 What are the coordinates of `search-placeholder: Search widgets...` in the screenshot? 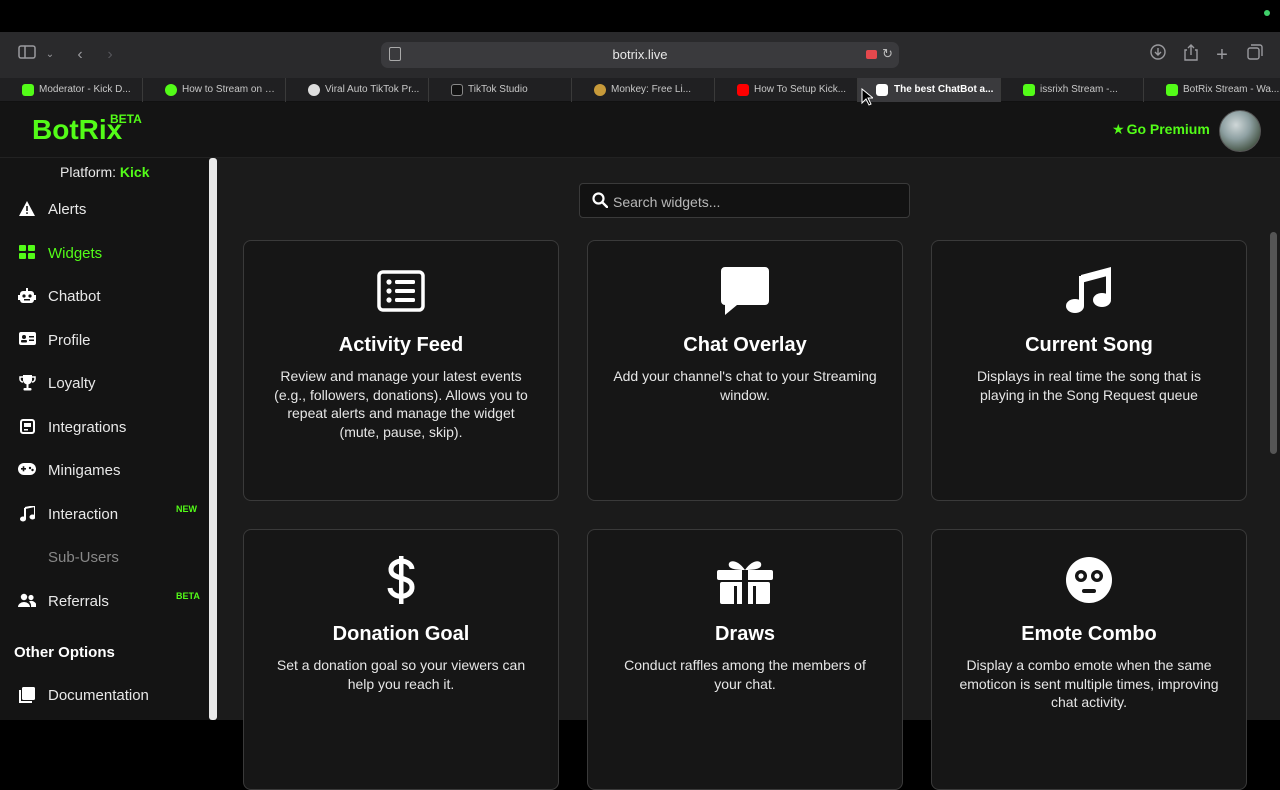 It's located at (667, 202).